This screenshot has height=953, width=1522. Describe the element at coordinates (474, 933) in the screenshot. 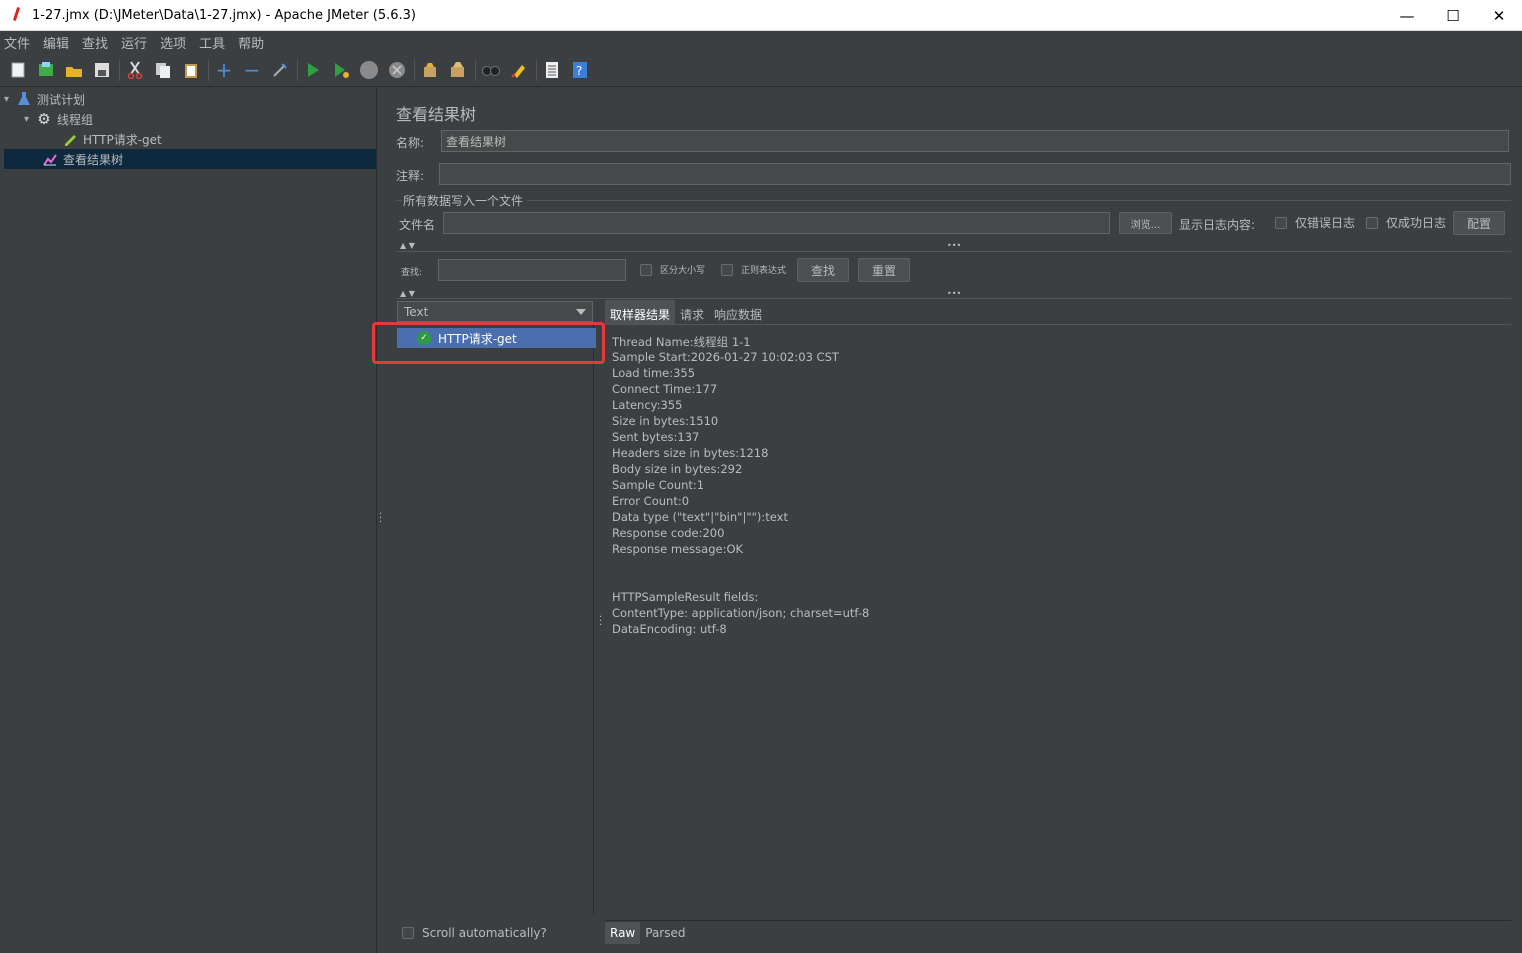

I see `scroll-automatically-checkbox: Scroll automatically?` at that location.